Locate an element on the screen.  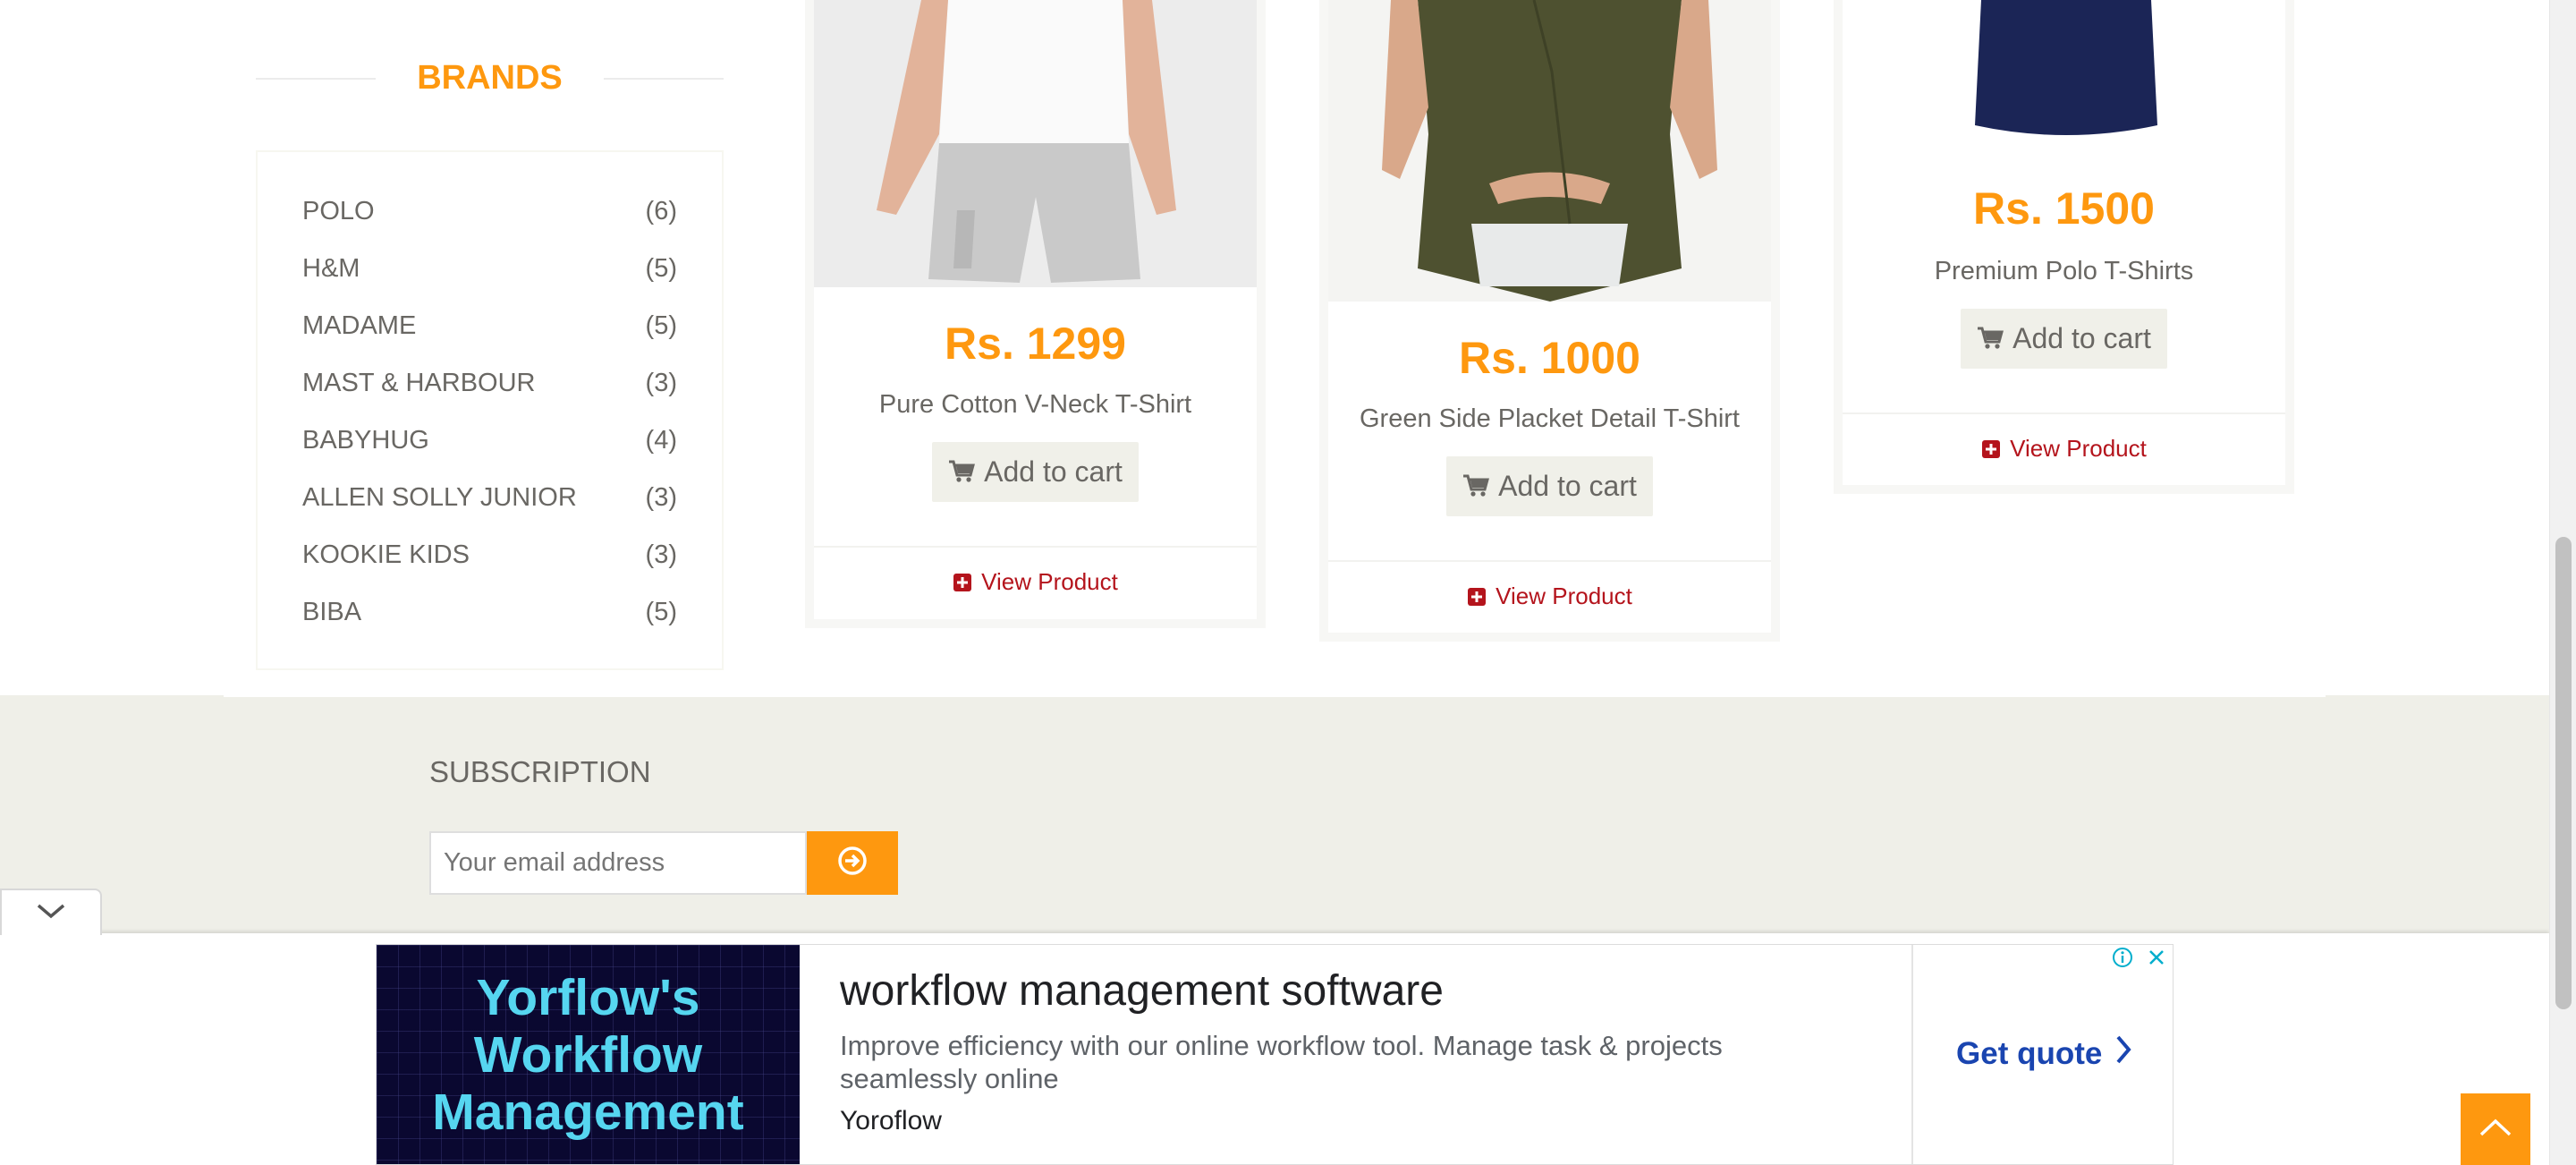
close-icon is located at coordinates (2156, 960).